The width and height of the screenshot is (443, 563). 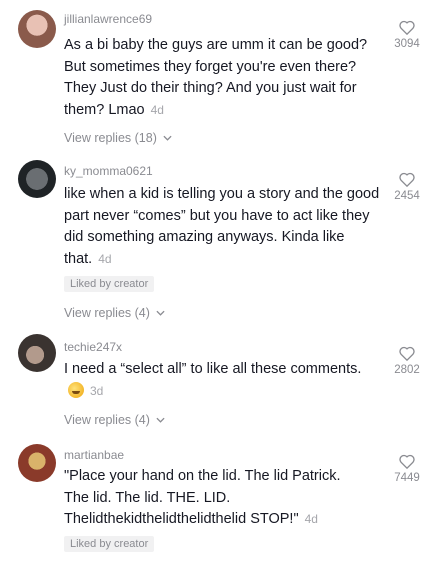 I want to click on like-button: 2454, so click(x=407, y=187).